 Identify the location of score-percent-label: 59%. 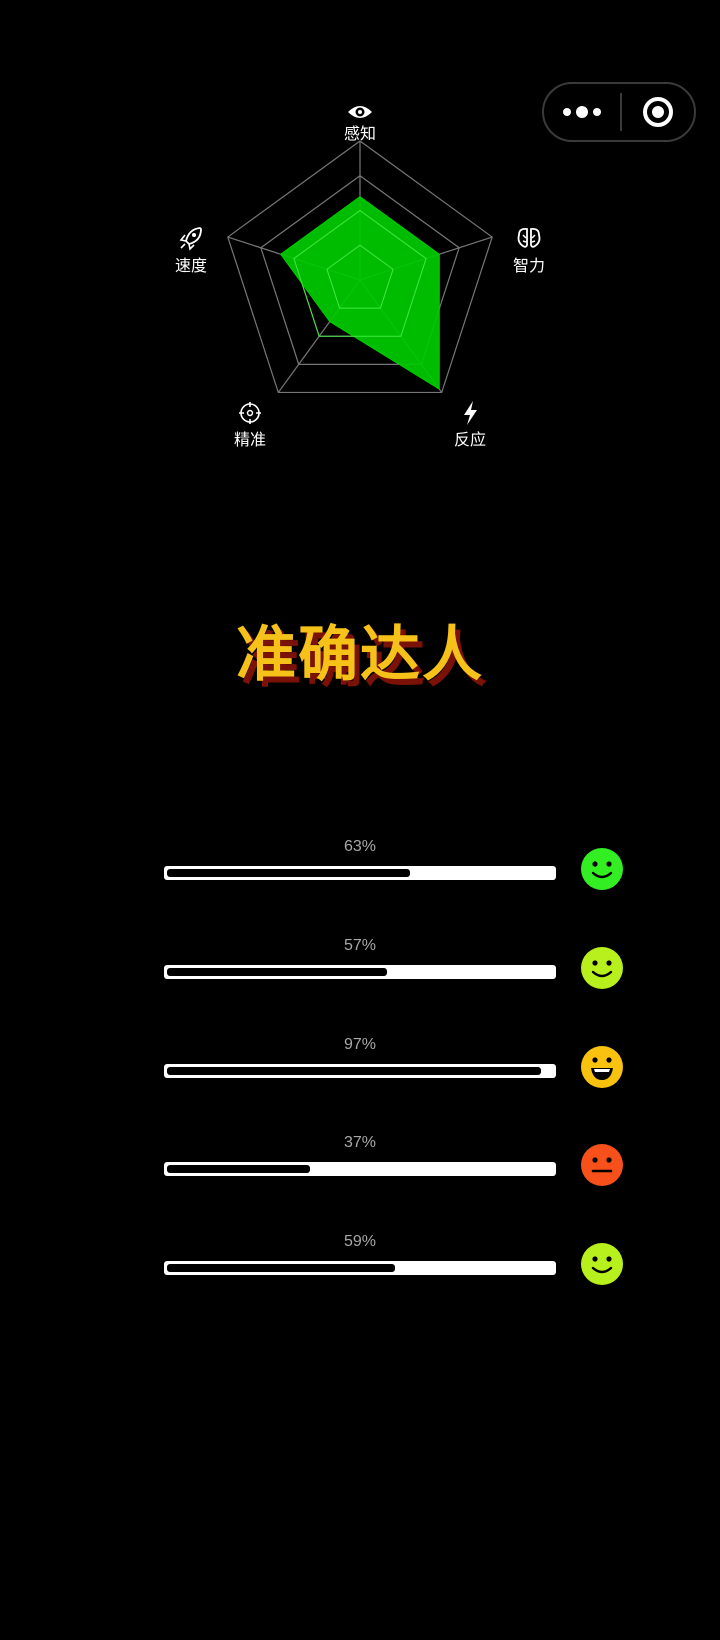
(360, 1241).